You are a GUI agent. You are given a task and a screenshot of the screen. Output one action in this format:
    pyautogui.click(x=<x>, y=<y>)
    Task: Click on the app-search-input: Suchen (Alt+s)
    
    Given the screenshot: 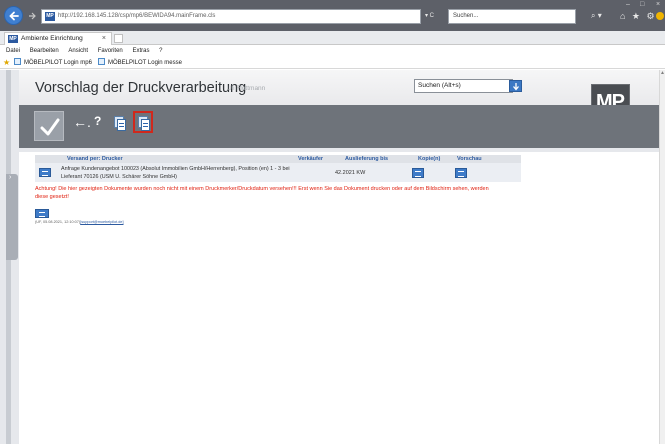 What is the action you would take?
    pyautogui.click(x=463, y=86)
    